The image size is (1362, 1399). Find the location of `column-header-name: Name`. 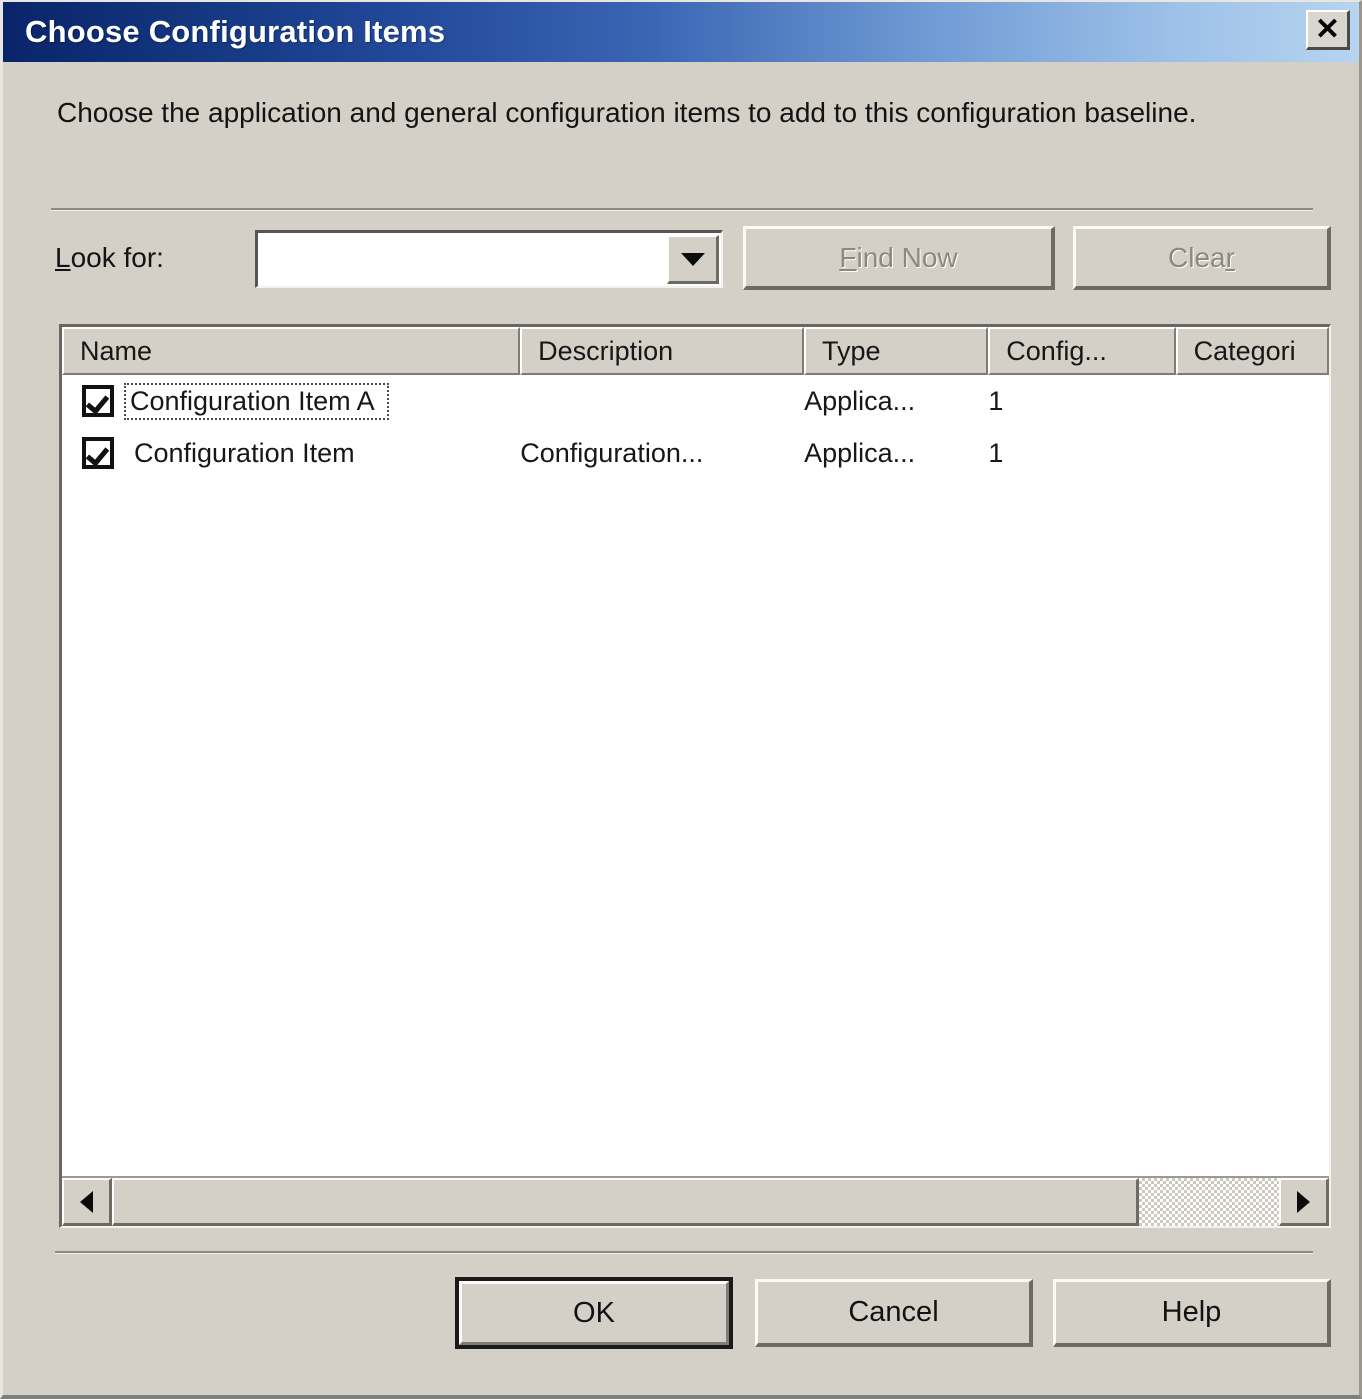

column-header-name: Name is located at coordinates (291, 351).